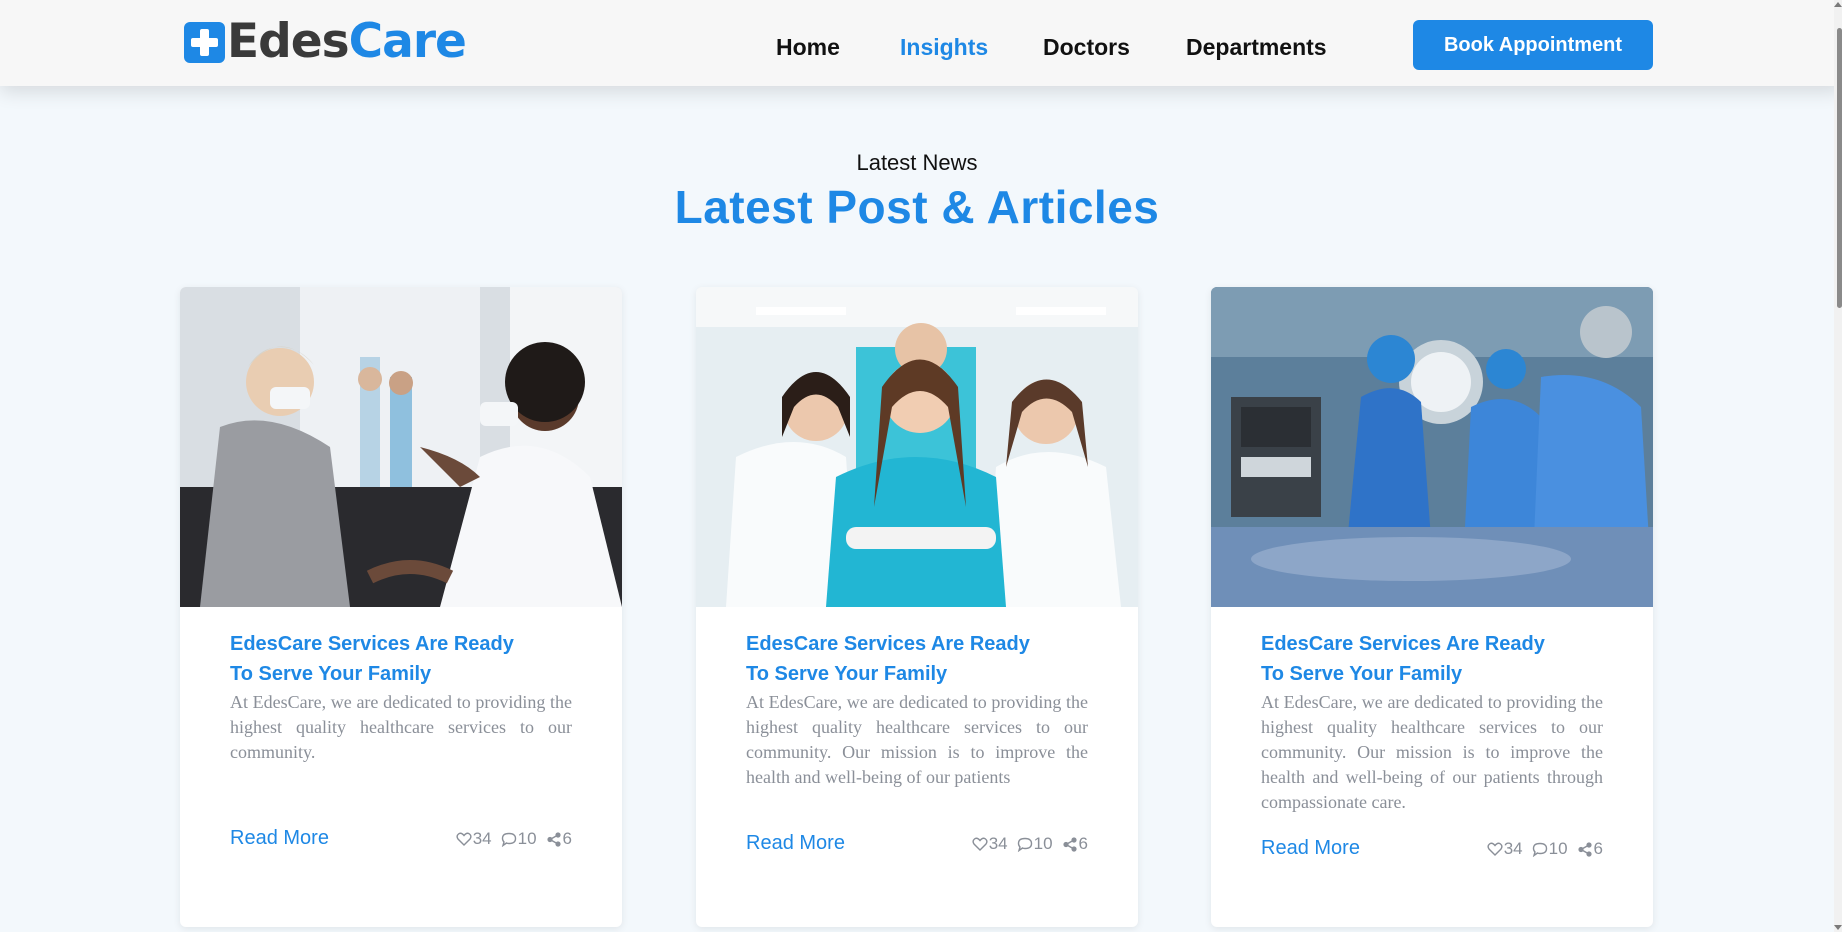  I want to click on scroll-up-arrow-icon, so click(1838, 4).